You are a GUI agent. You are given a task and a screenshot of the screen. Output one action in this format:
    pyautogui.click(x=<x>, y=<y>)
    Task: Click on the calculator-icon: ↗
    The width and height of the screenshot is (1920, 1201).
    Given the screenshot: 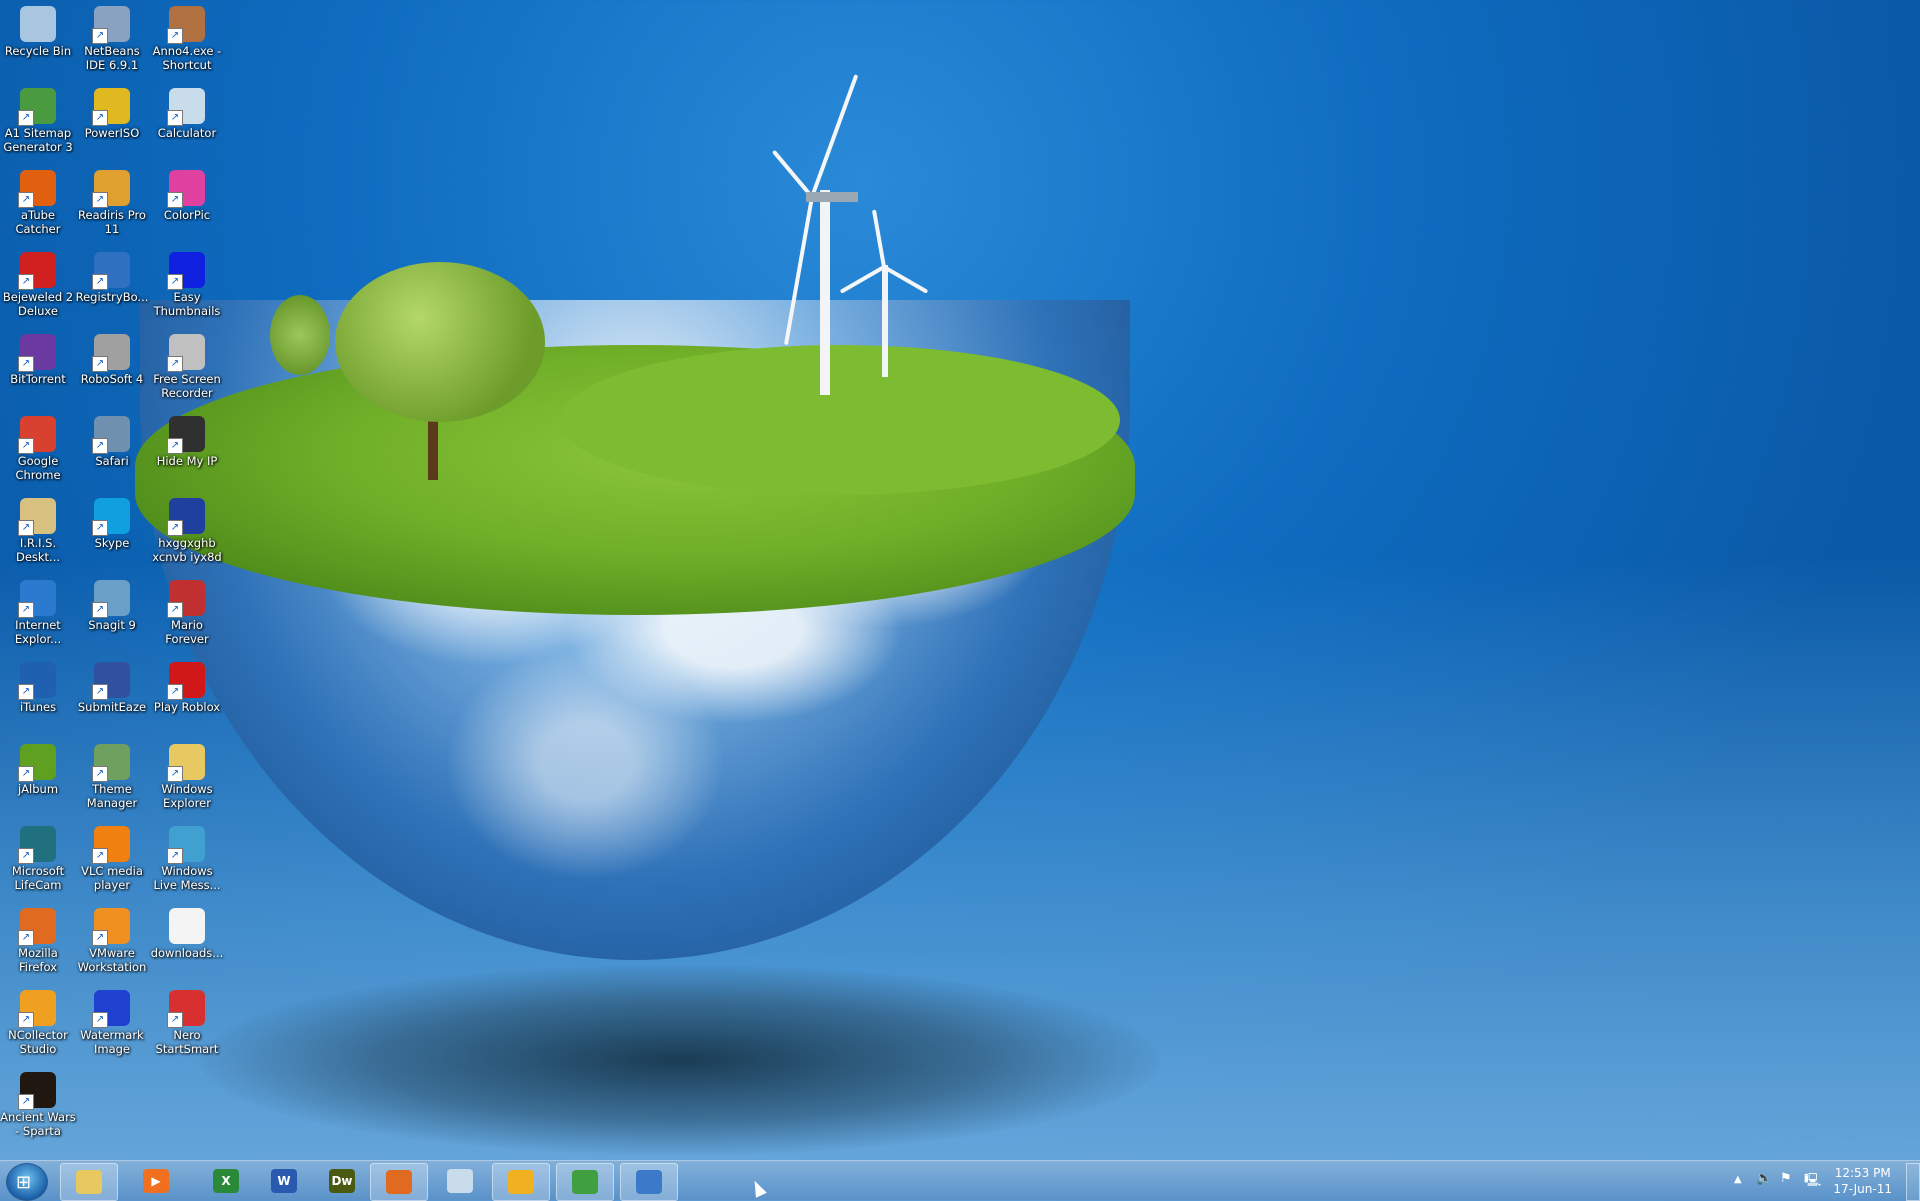 What is the action you would take?
    pyautogui.click(x=186, y=107)
    